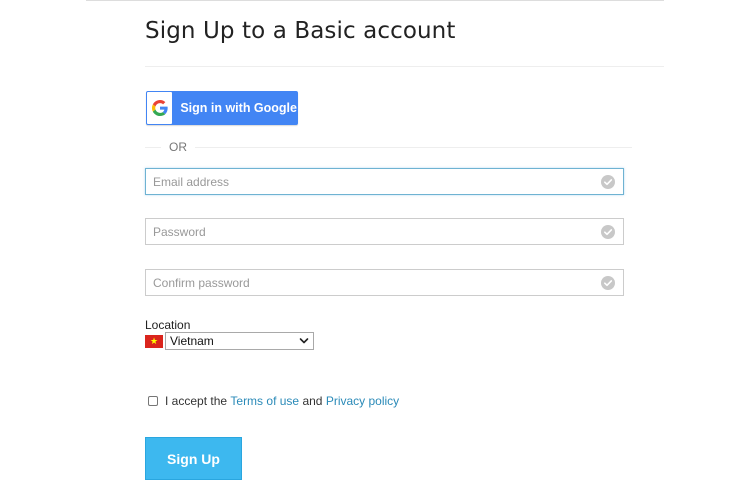 Image resolution: width=750 pixels, height=500 pixels. What do you see at coordinates (312, 401) in the screenshot?
I see `terms-conjunction: and` at bounding box center [312, 401].